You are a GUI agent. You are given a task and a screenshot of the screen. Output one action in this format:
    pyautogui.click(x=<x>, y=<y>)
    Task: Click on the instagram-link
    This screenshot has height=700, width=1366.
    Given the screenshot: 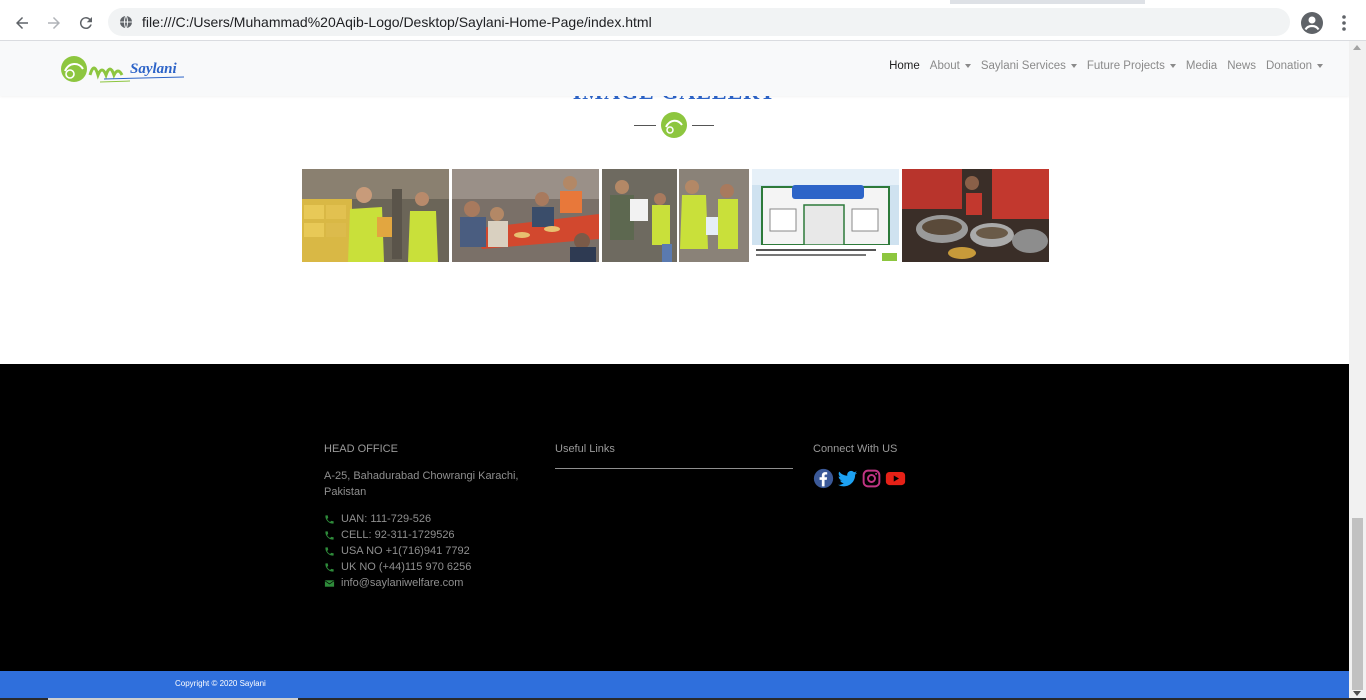 What is the action you would take?
    pyautogui.click(x=871, y=478)
    